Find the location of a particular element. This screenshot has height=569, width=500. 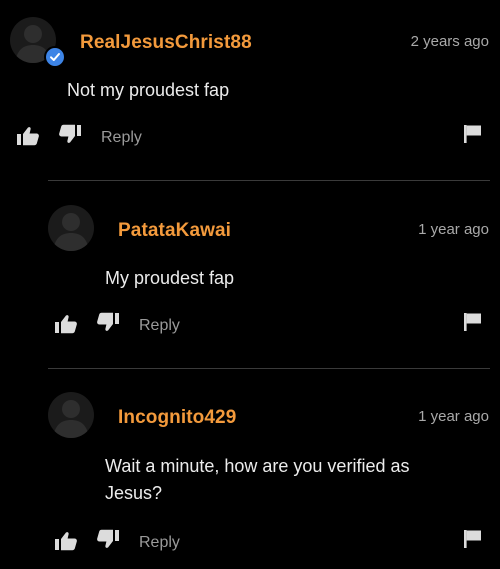

username: Incognito429 is located at coordinates (177, 418).